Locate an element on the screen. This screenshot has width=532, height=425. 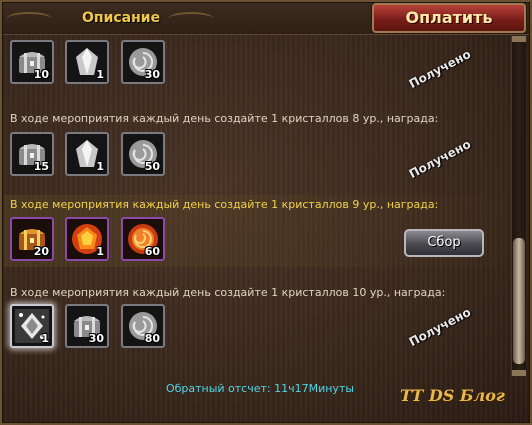
collect-button: Сбор is located at coordinates (444, 243).